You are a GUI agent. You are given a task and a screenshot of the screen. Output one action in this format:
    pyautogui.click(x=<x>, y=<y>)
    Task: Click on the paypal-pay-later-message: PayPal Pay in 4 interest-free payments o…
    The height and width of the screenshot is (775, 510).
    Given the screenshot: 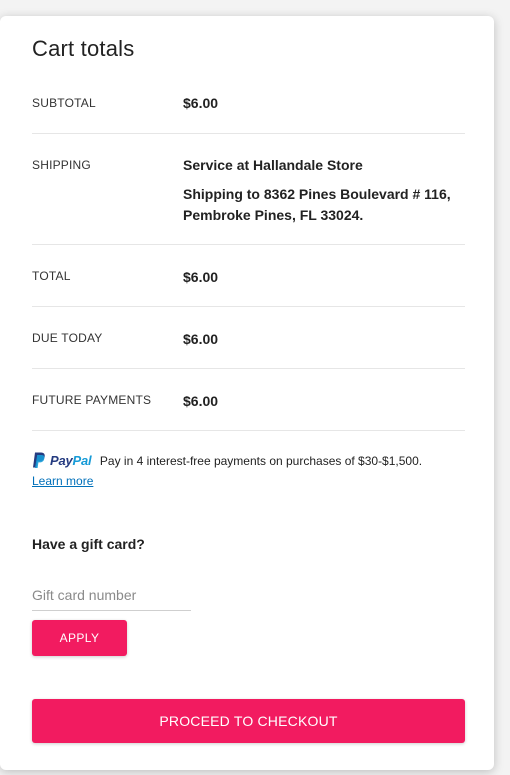 What is the action you would take?
    pyautogui.click(x=252, y=470)
    